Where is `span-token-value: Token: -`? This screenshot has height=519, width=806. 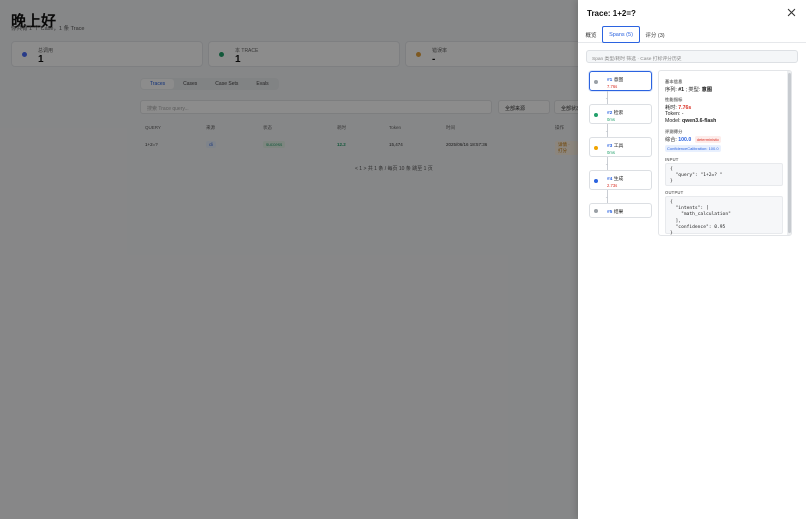 span-token-value: Token: - is located at coordinates (674, 114).